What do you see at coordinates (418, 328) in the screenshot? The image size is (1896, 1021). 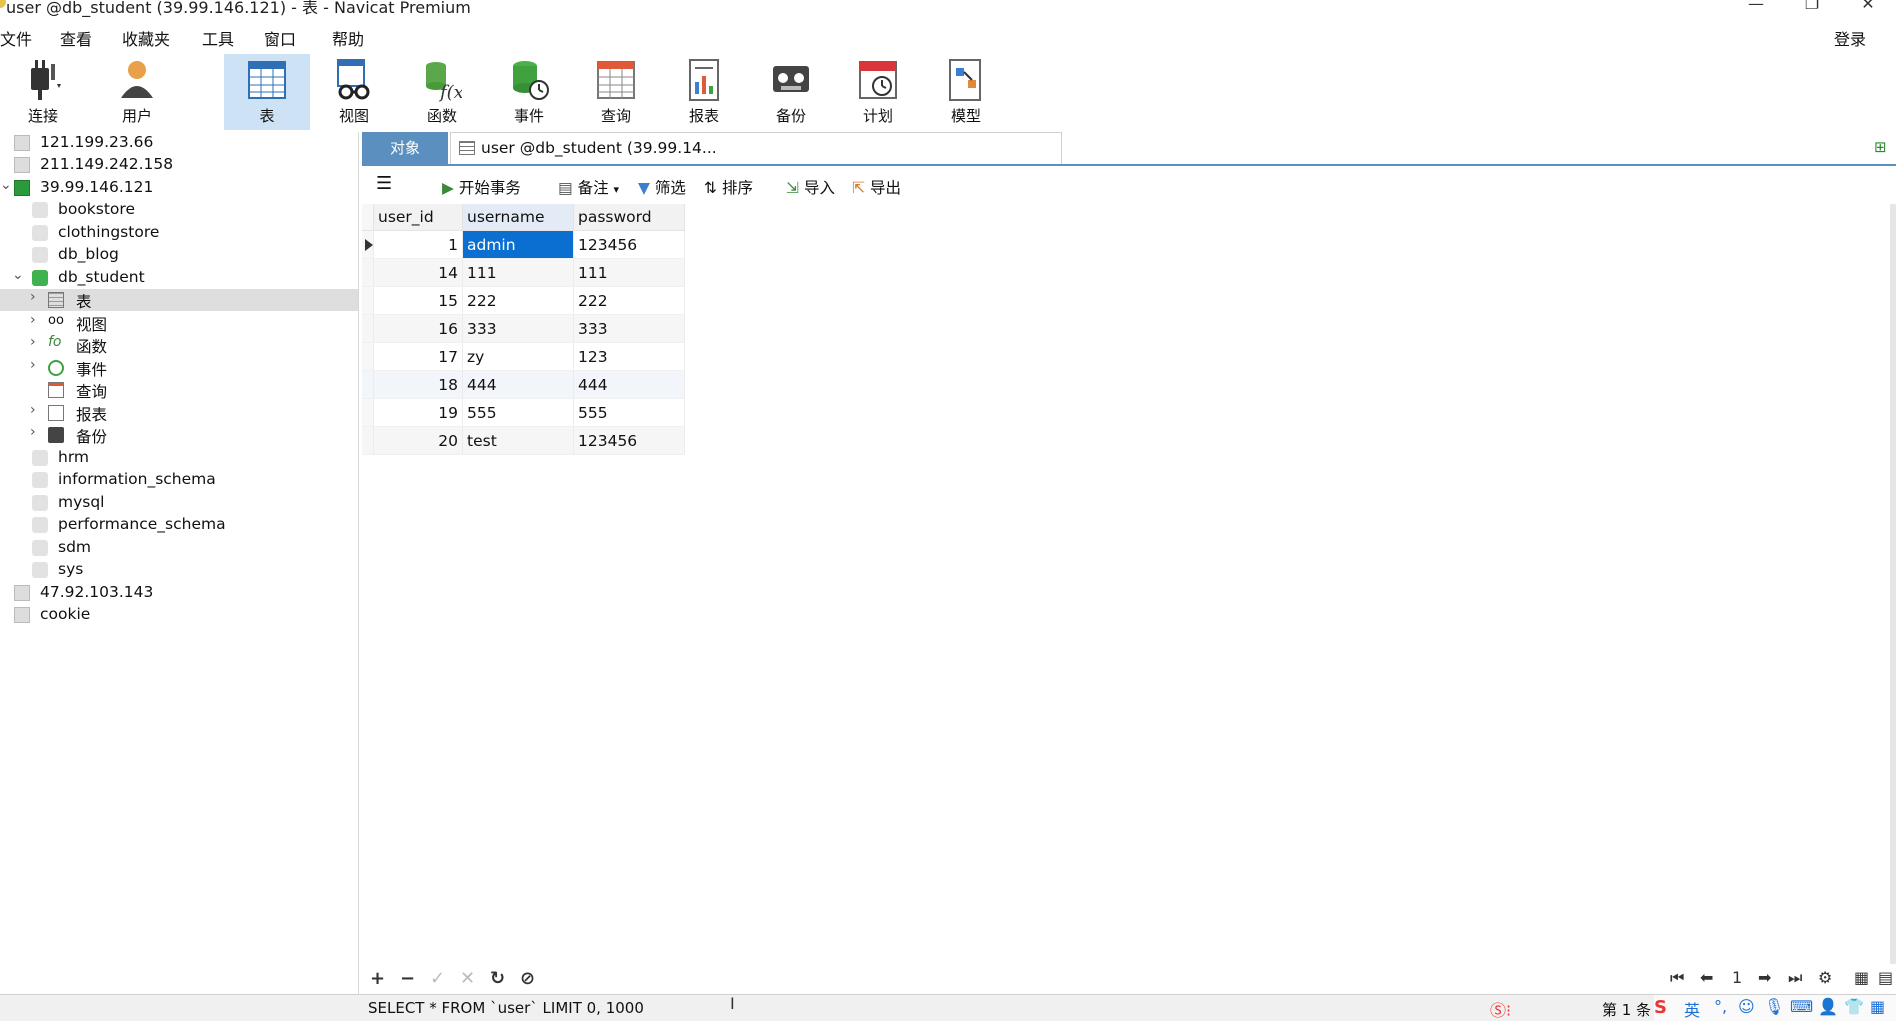 I see `cell-user-id: 16` at bounding box center [418, 328].